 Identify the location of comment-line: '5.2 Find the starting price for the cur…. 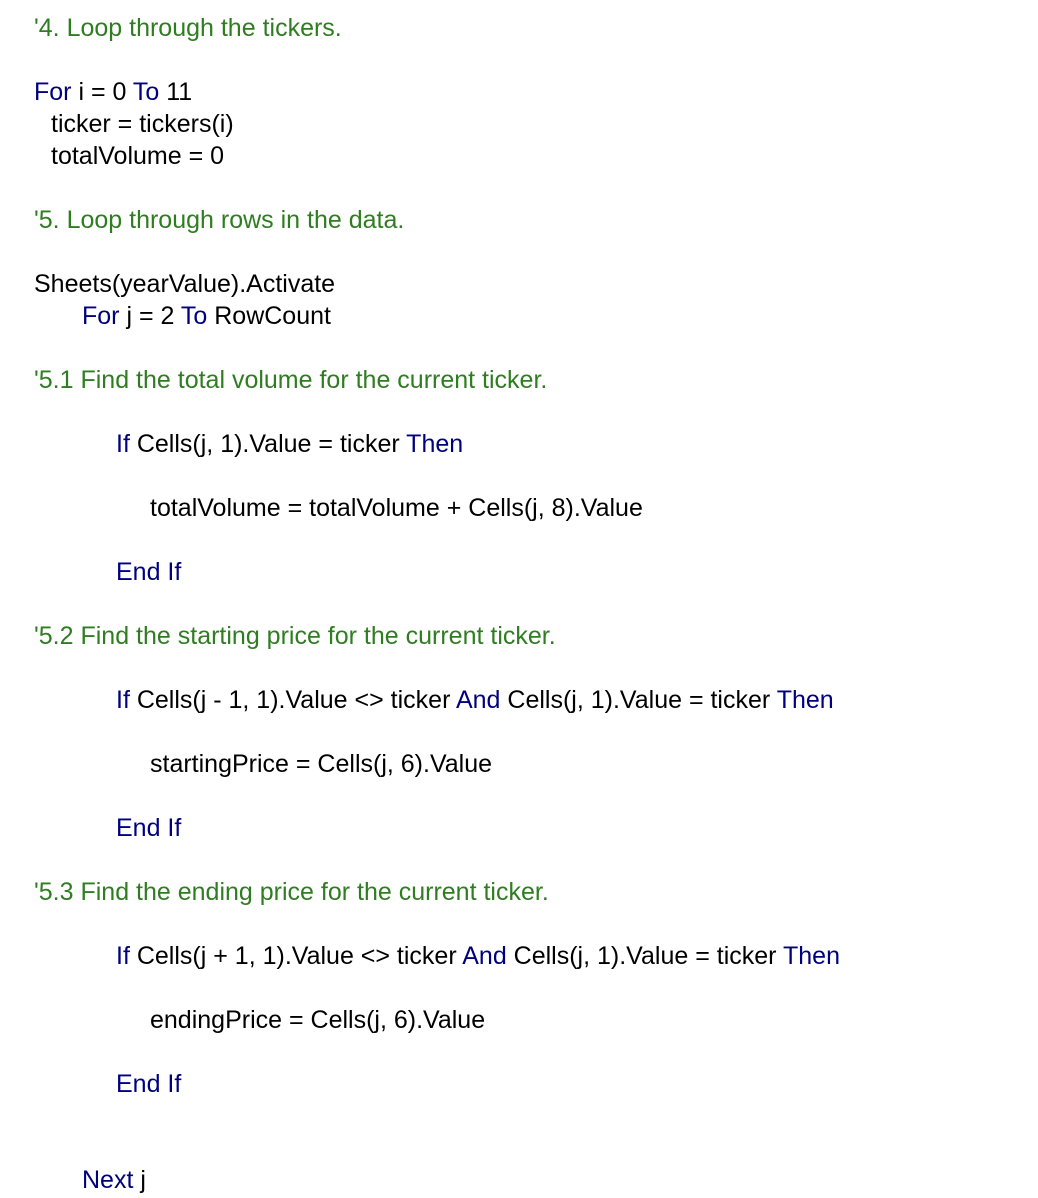
(295, 636).